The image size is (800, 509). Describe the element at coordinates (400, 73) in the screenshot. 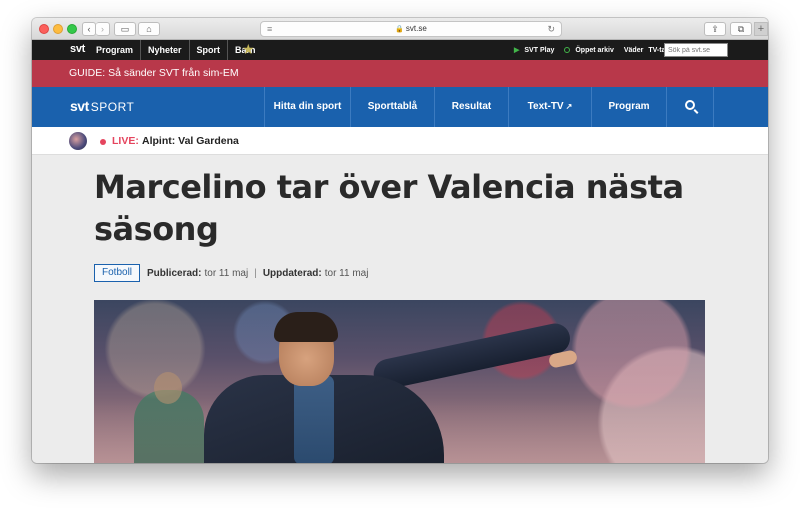

I see `guide-banner: GUIDE: Så sänder SVT från sim-EM` at that location.